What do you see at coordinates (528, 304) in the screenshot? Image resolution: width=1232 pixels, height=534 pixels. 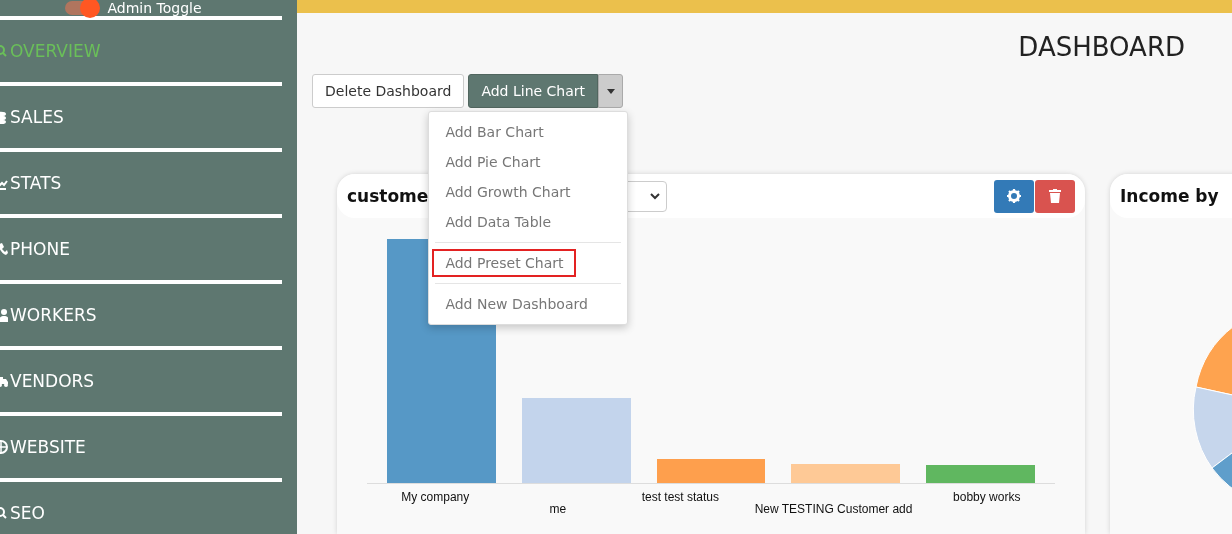 I see `menu-item: Add New Dashboard` at bounding box center [528, 304].